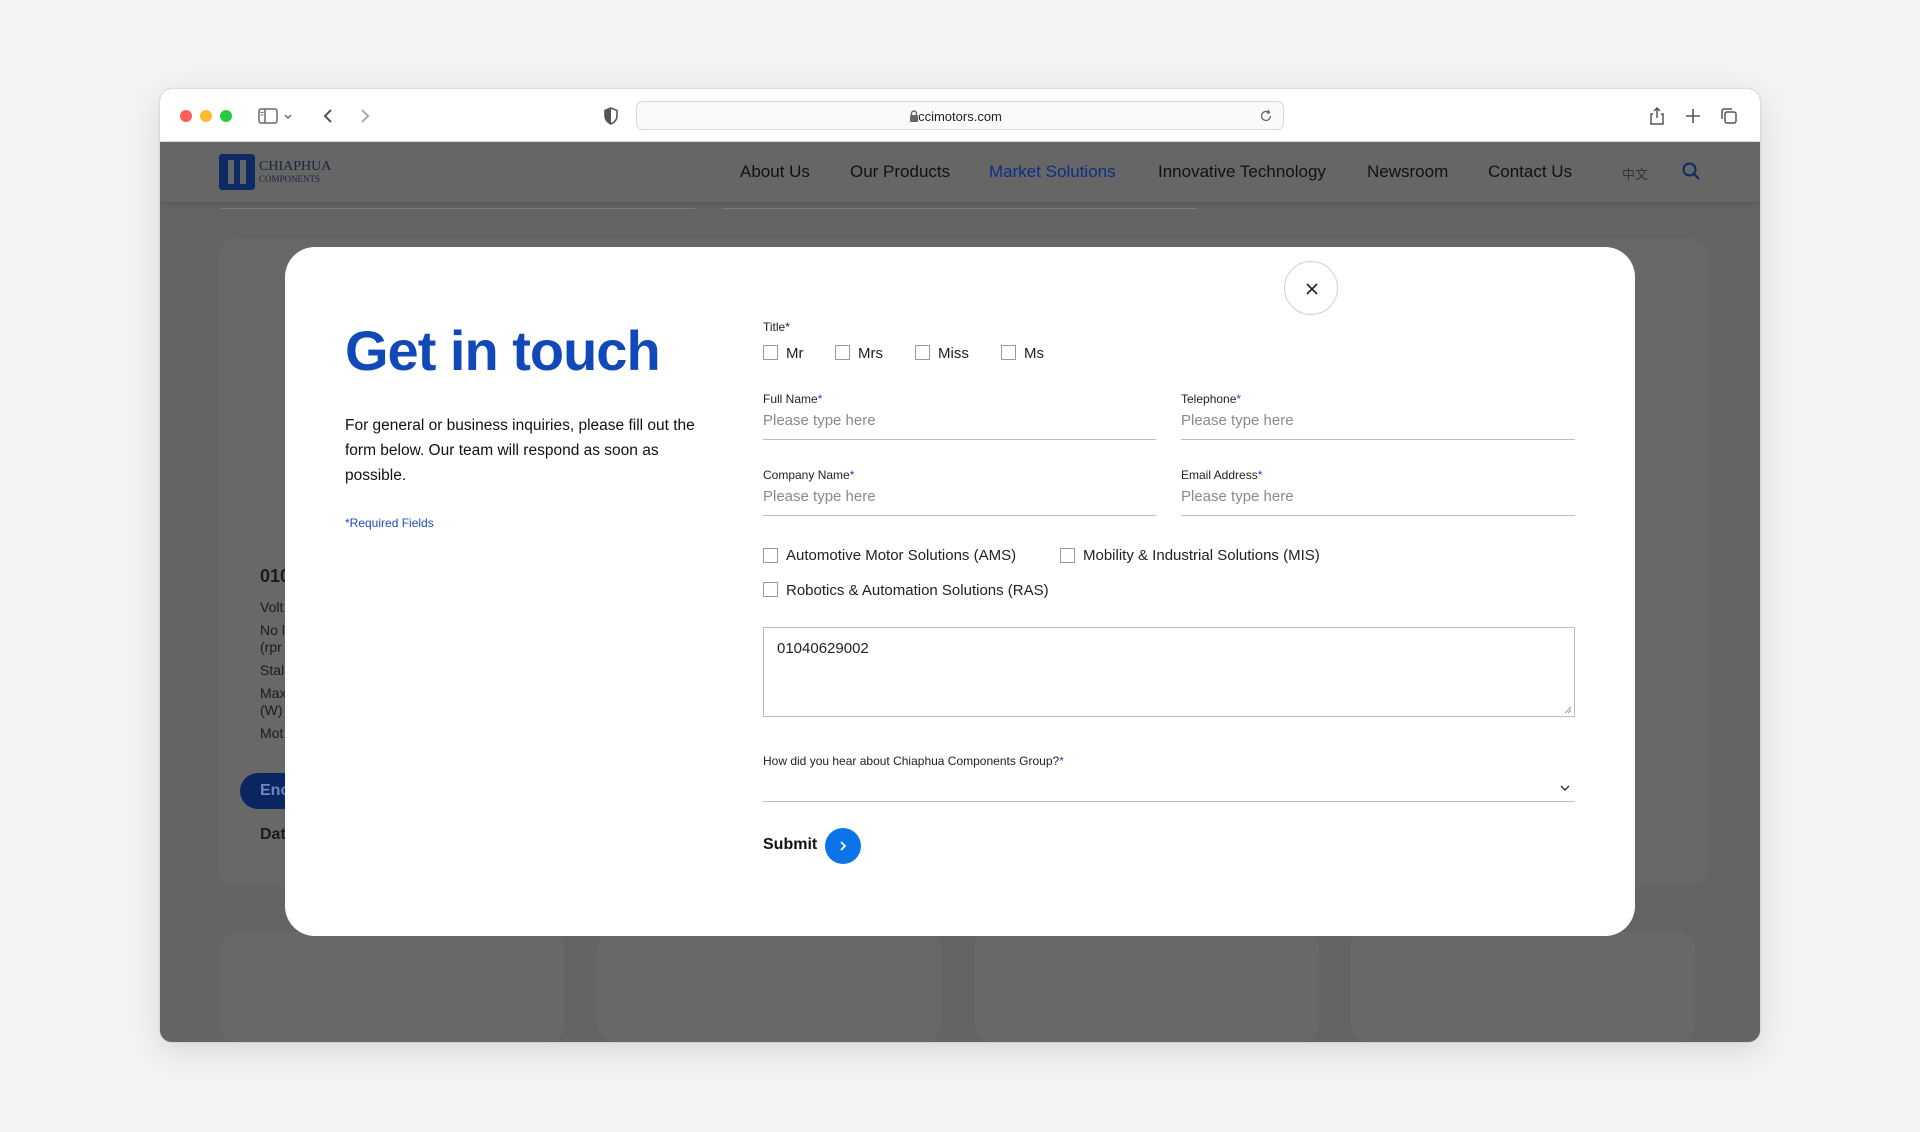 This screenshot has width=1920, height=1132. I want to click on new-tab-icon, so click(1693, 116).